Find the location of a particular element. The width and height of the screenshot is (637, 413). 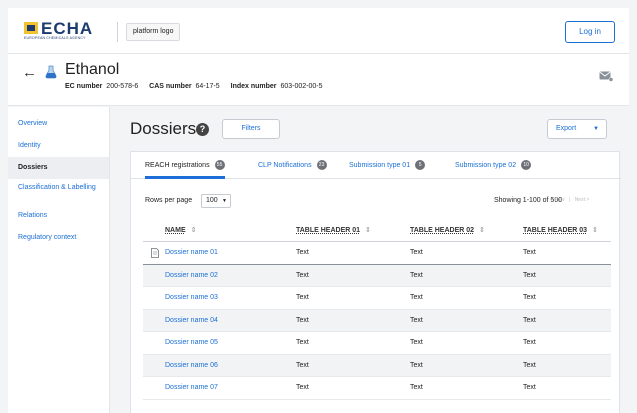

ec-number-value: 200-578-6 is located at coordinates (122, 86).